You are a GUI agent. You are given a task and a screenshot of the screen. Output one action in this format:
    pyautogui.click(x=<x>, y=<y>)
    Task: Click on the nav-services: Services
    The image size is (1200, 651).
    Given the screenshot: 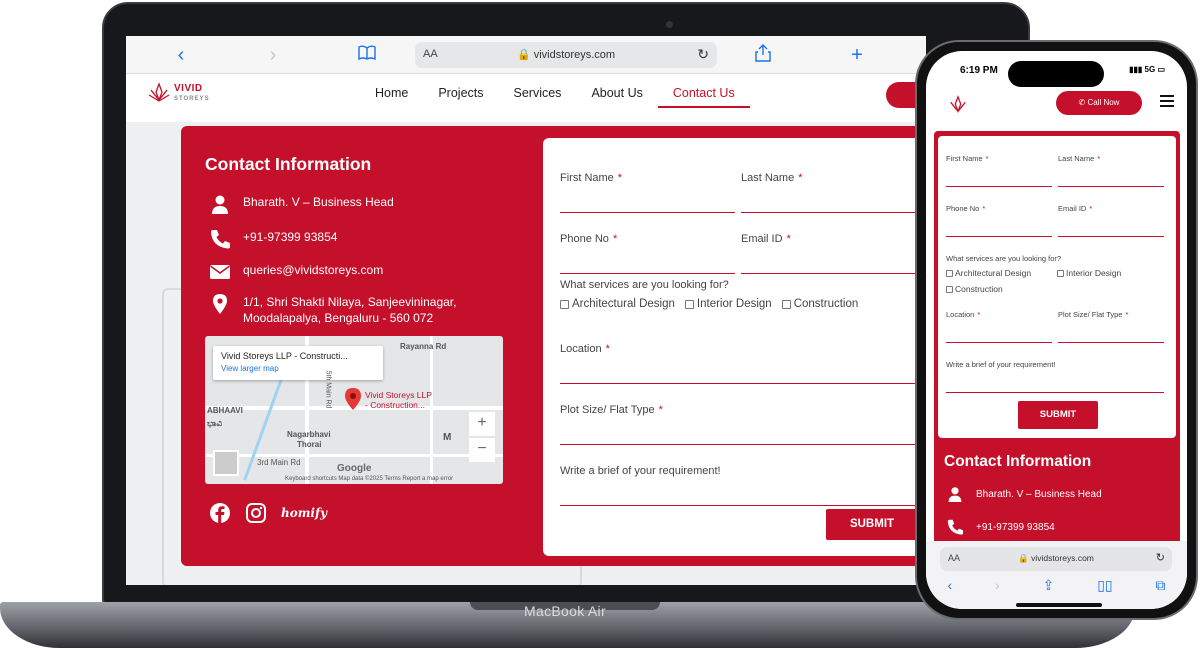 What is the action you would take?
    pyautogui.click(x=538, y=97)
    